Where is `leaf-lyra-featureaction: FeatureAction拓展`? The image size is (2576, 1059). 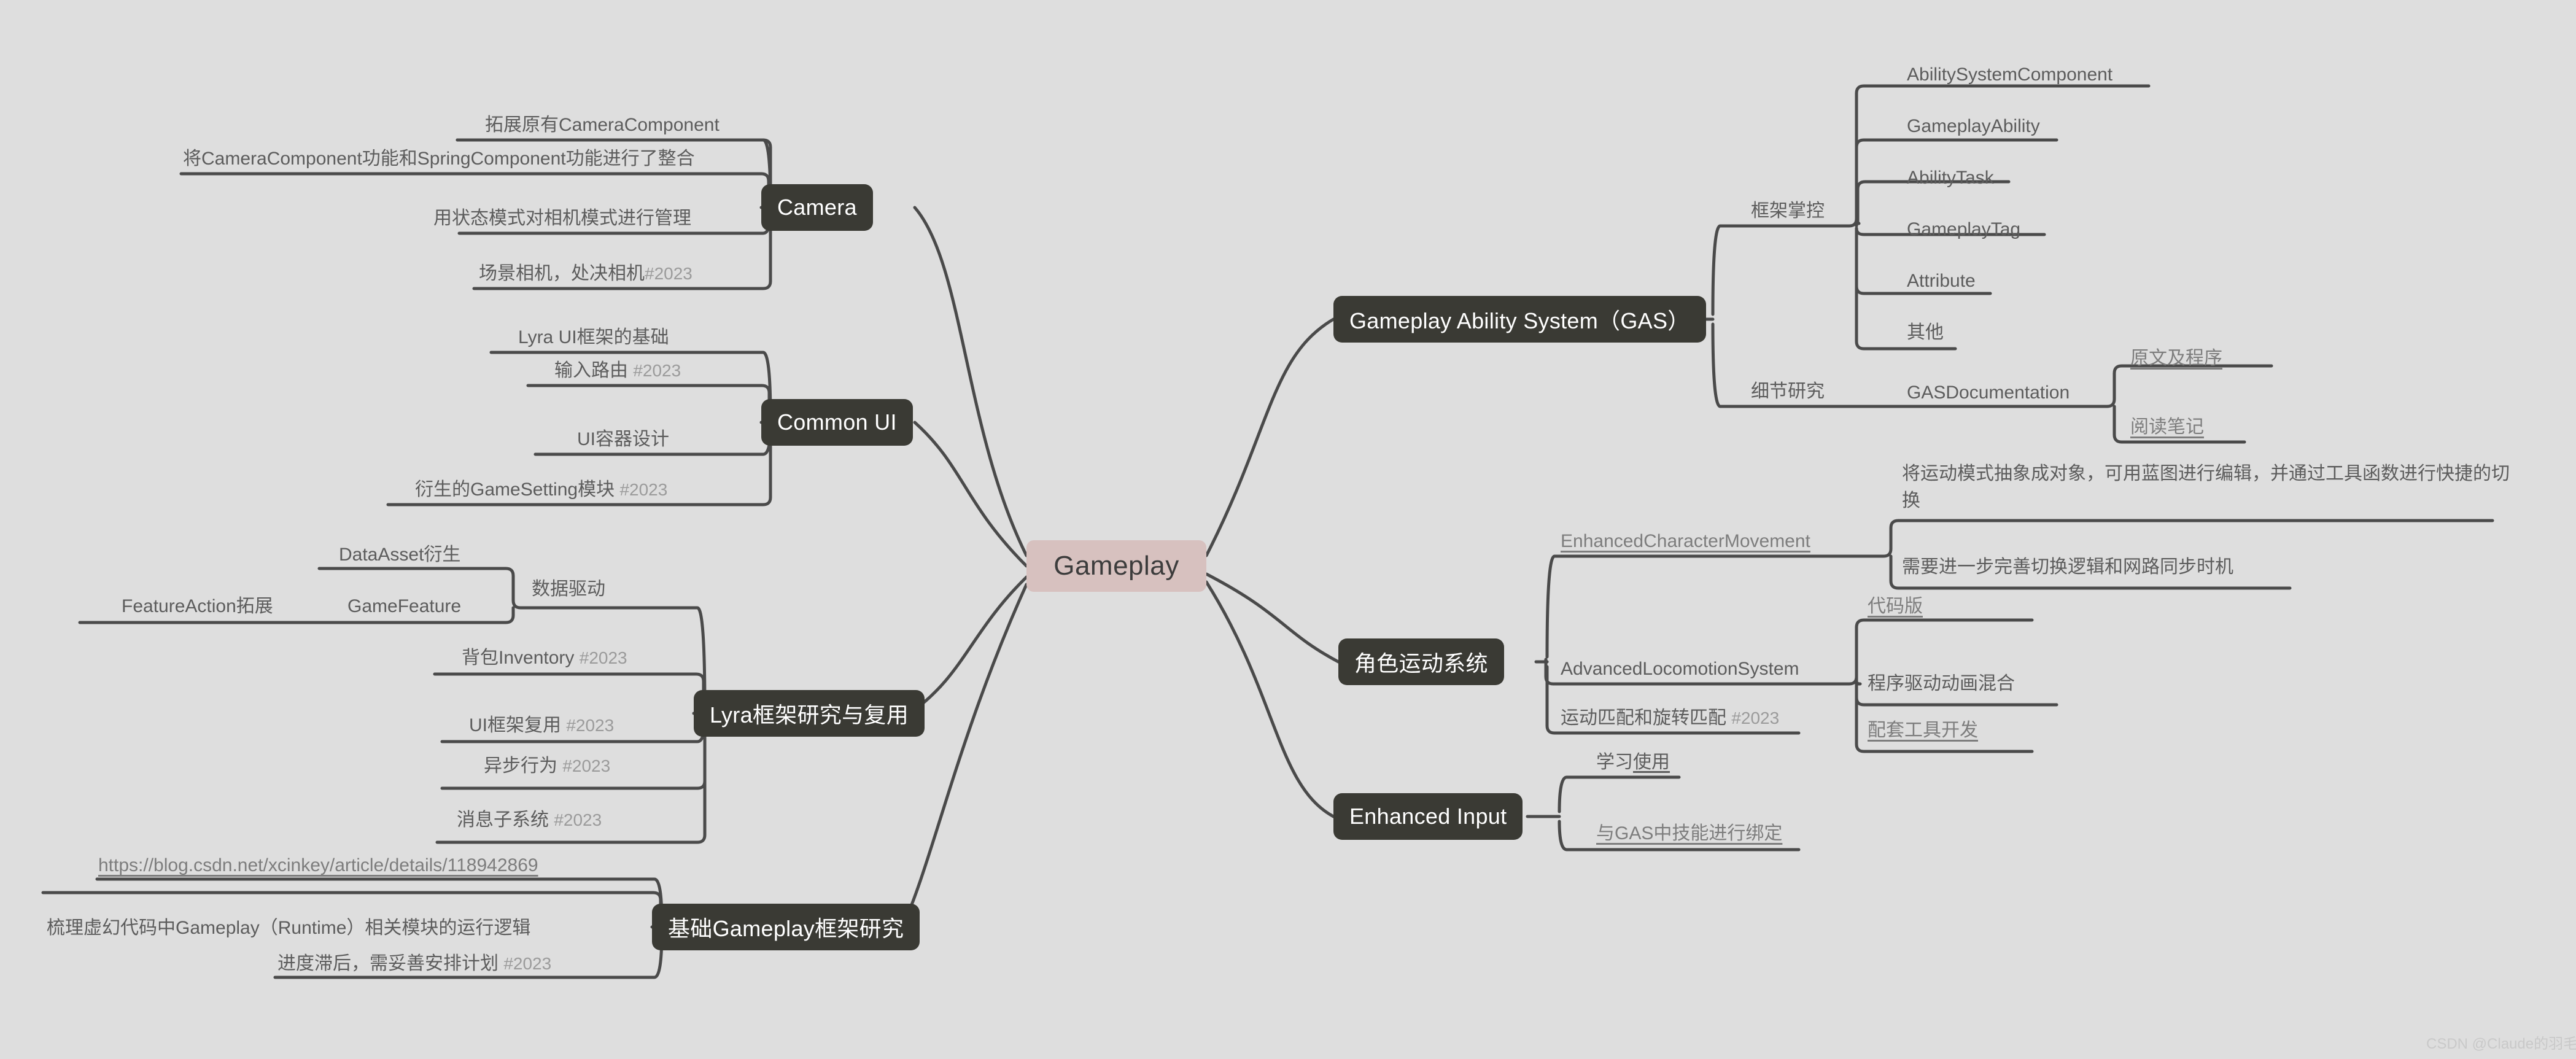 leaf-lyra-featureaction: FeatureAction拓展 is located at coordinates (197, 607).